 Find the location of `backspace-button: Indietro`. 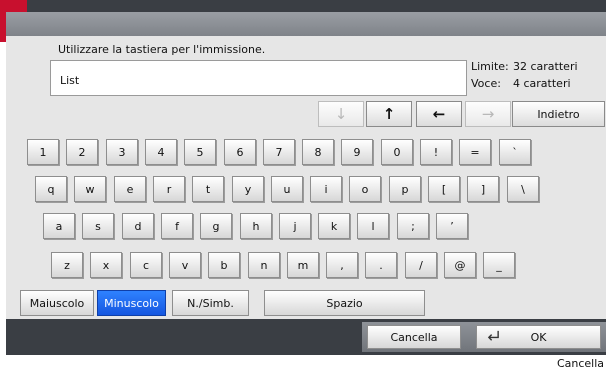

backspace-button: Indietro is located at coordinates (558, 114).